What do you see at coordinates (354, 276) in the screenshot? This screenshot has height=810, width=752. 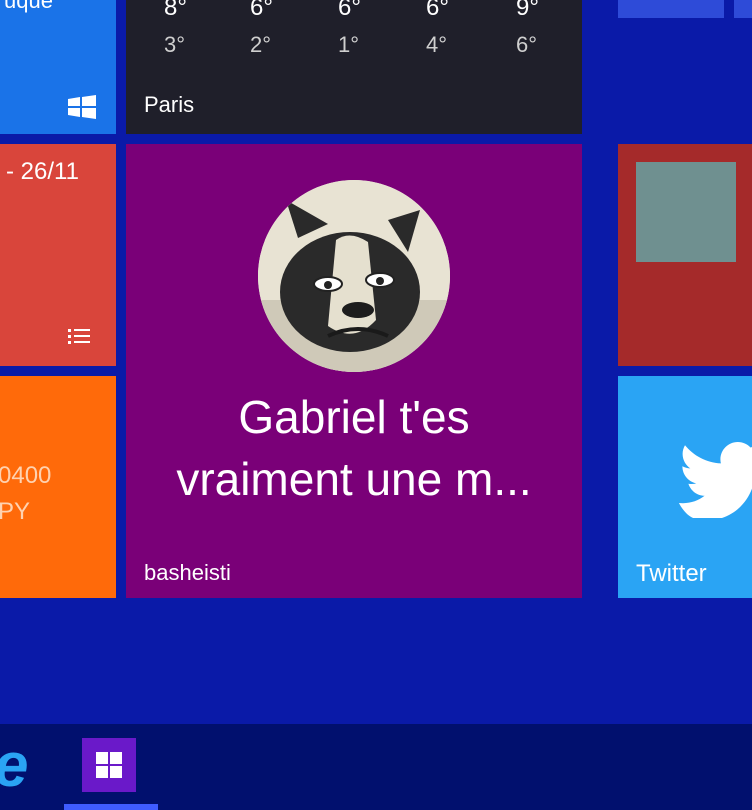 I see `bulldog-avatar` at bounding box center [354, 276].